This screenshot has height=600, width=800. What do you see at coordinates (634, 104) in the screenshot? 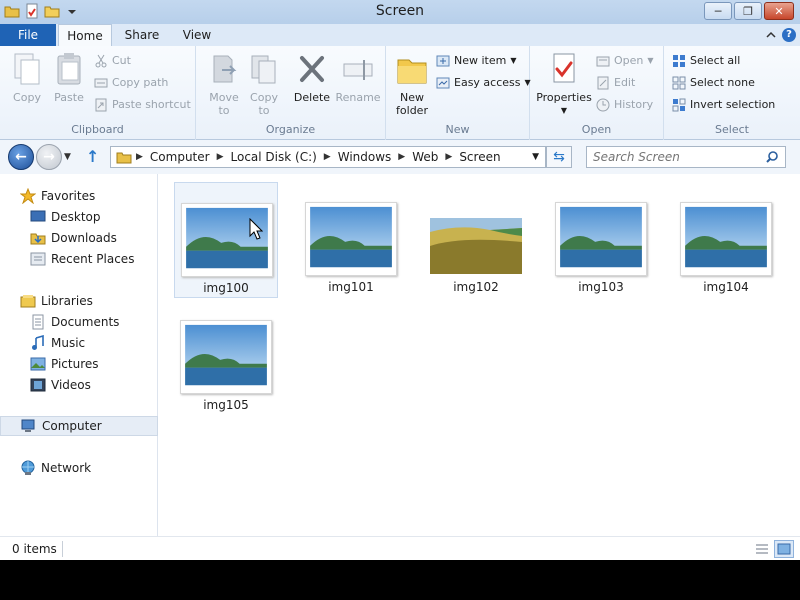
I see `history-label: History` at bounding box center [634, 104].